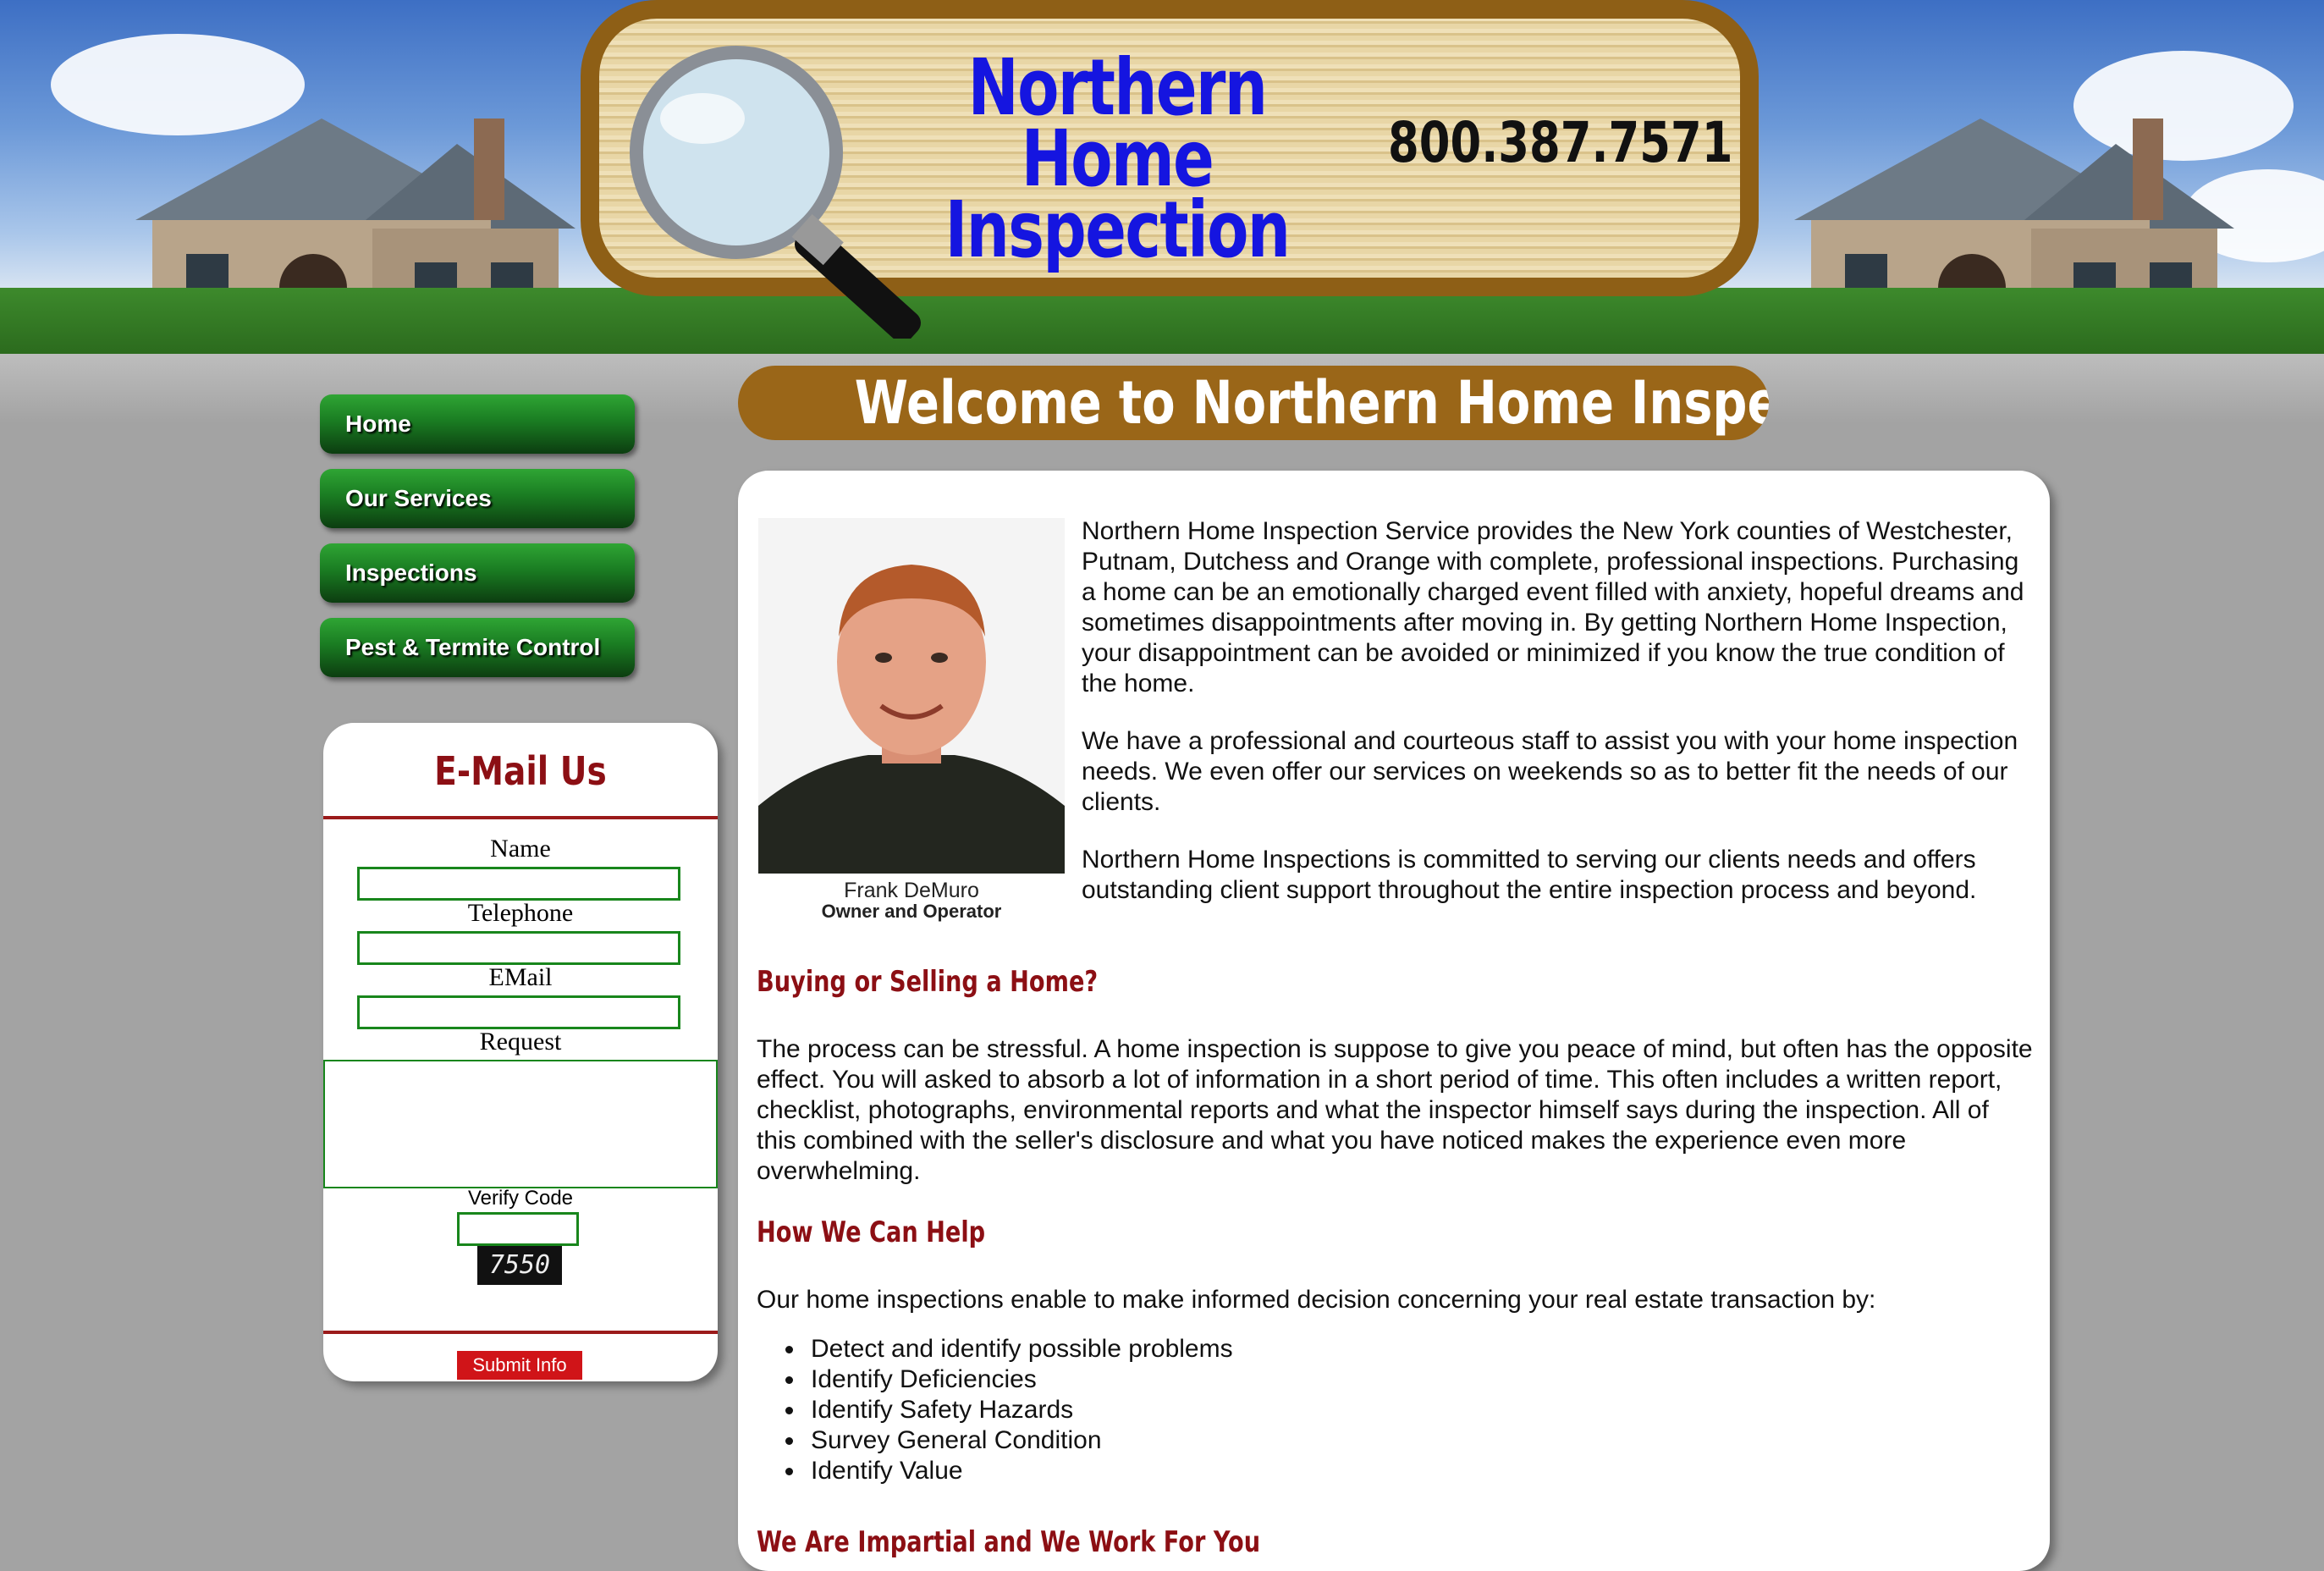 The image size is (2324, 1571). What do you see at coordinates (518, 948) in the screenshot?
I see `telephone-input` at bounding box center [518, 948].